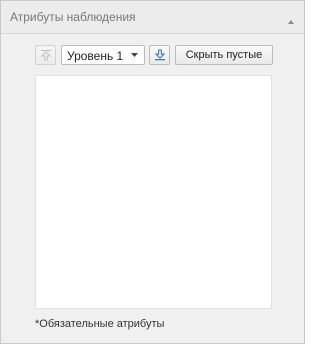  I want to click on level-select: Уровень 1, so click(103, 55).